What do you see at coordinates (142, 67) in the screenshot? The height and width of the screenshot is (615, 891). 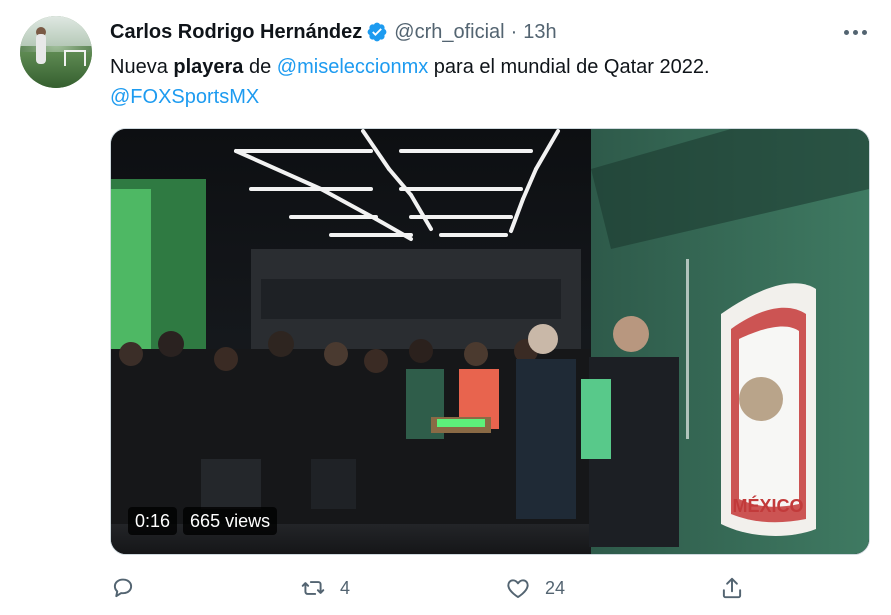 I see `tweet-text-part: Nueva` at bounding box center [142, 67].